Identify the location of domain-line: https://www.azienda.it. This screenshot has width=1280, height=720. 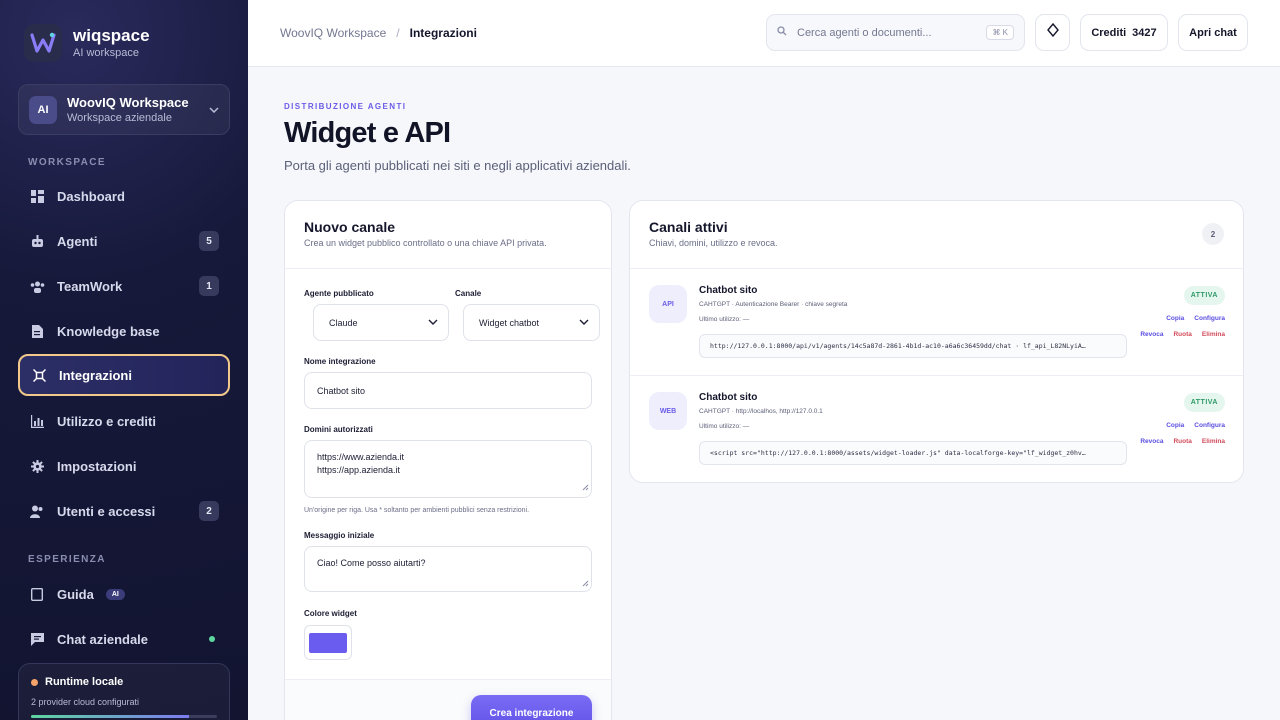
(361, 457).